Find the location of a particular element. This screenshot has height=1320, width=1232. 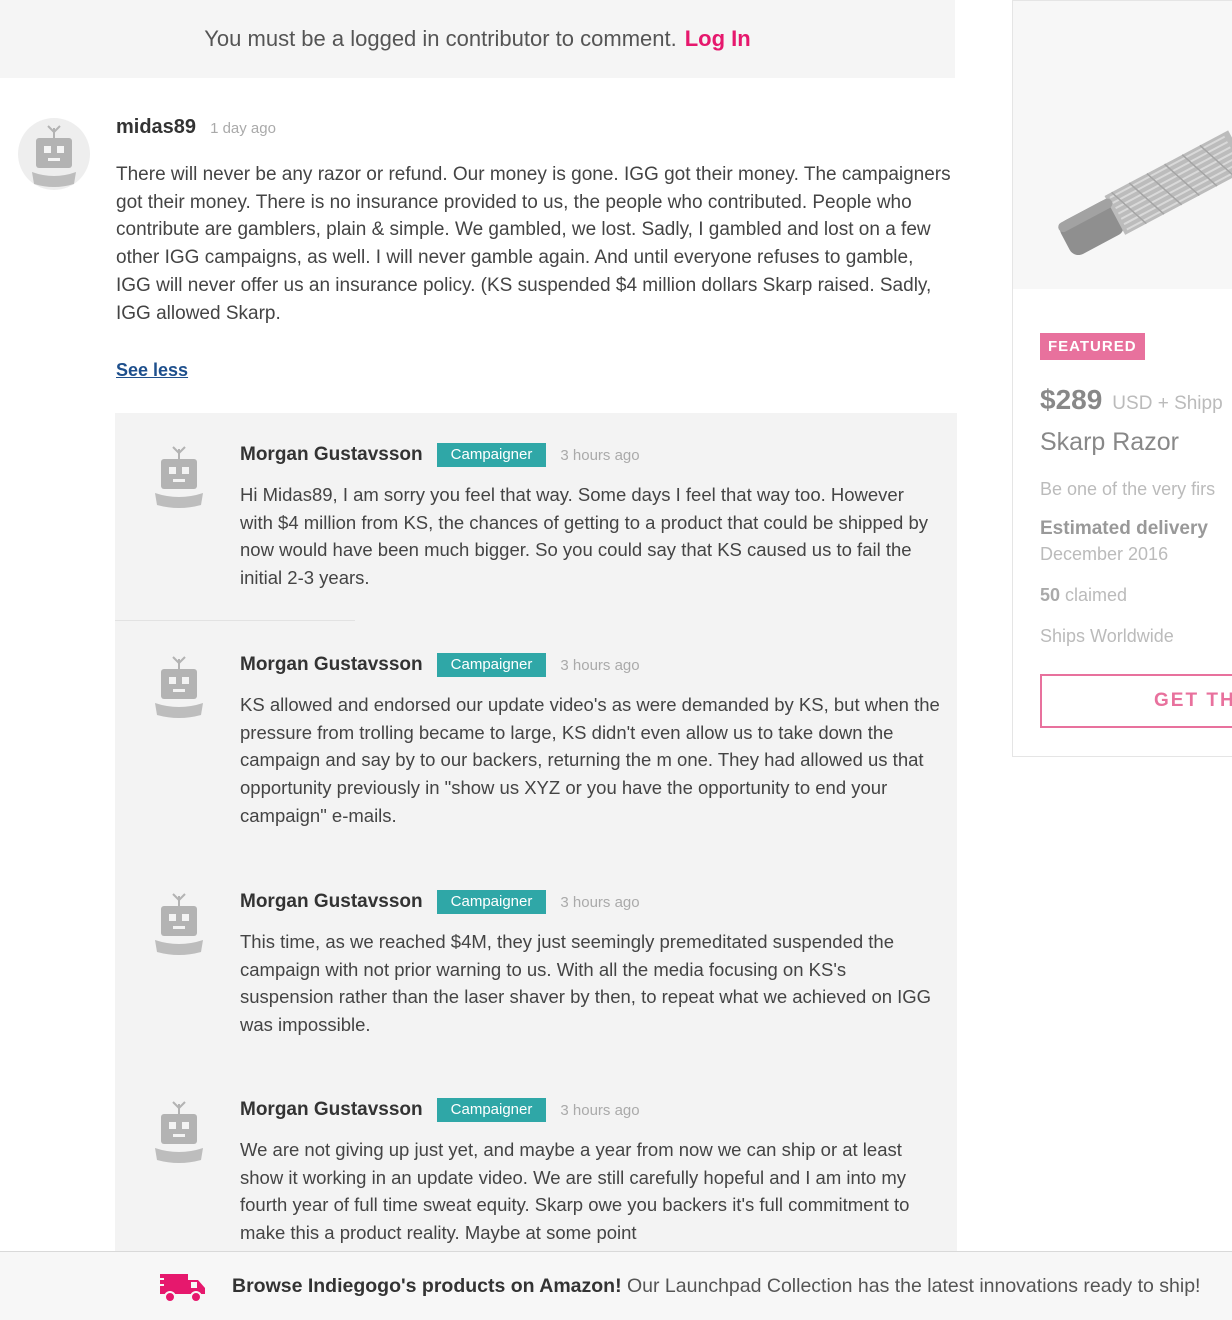

featured-badge: FEATURED is located at coordinates (1092, 346).